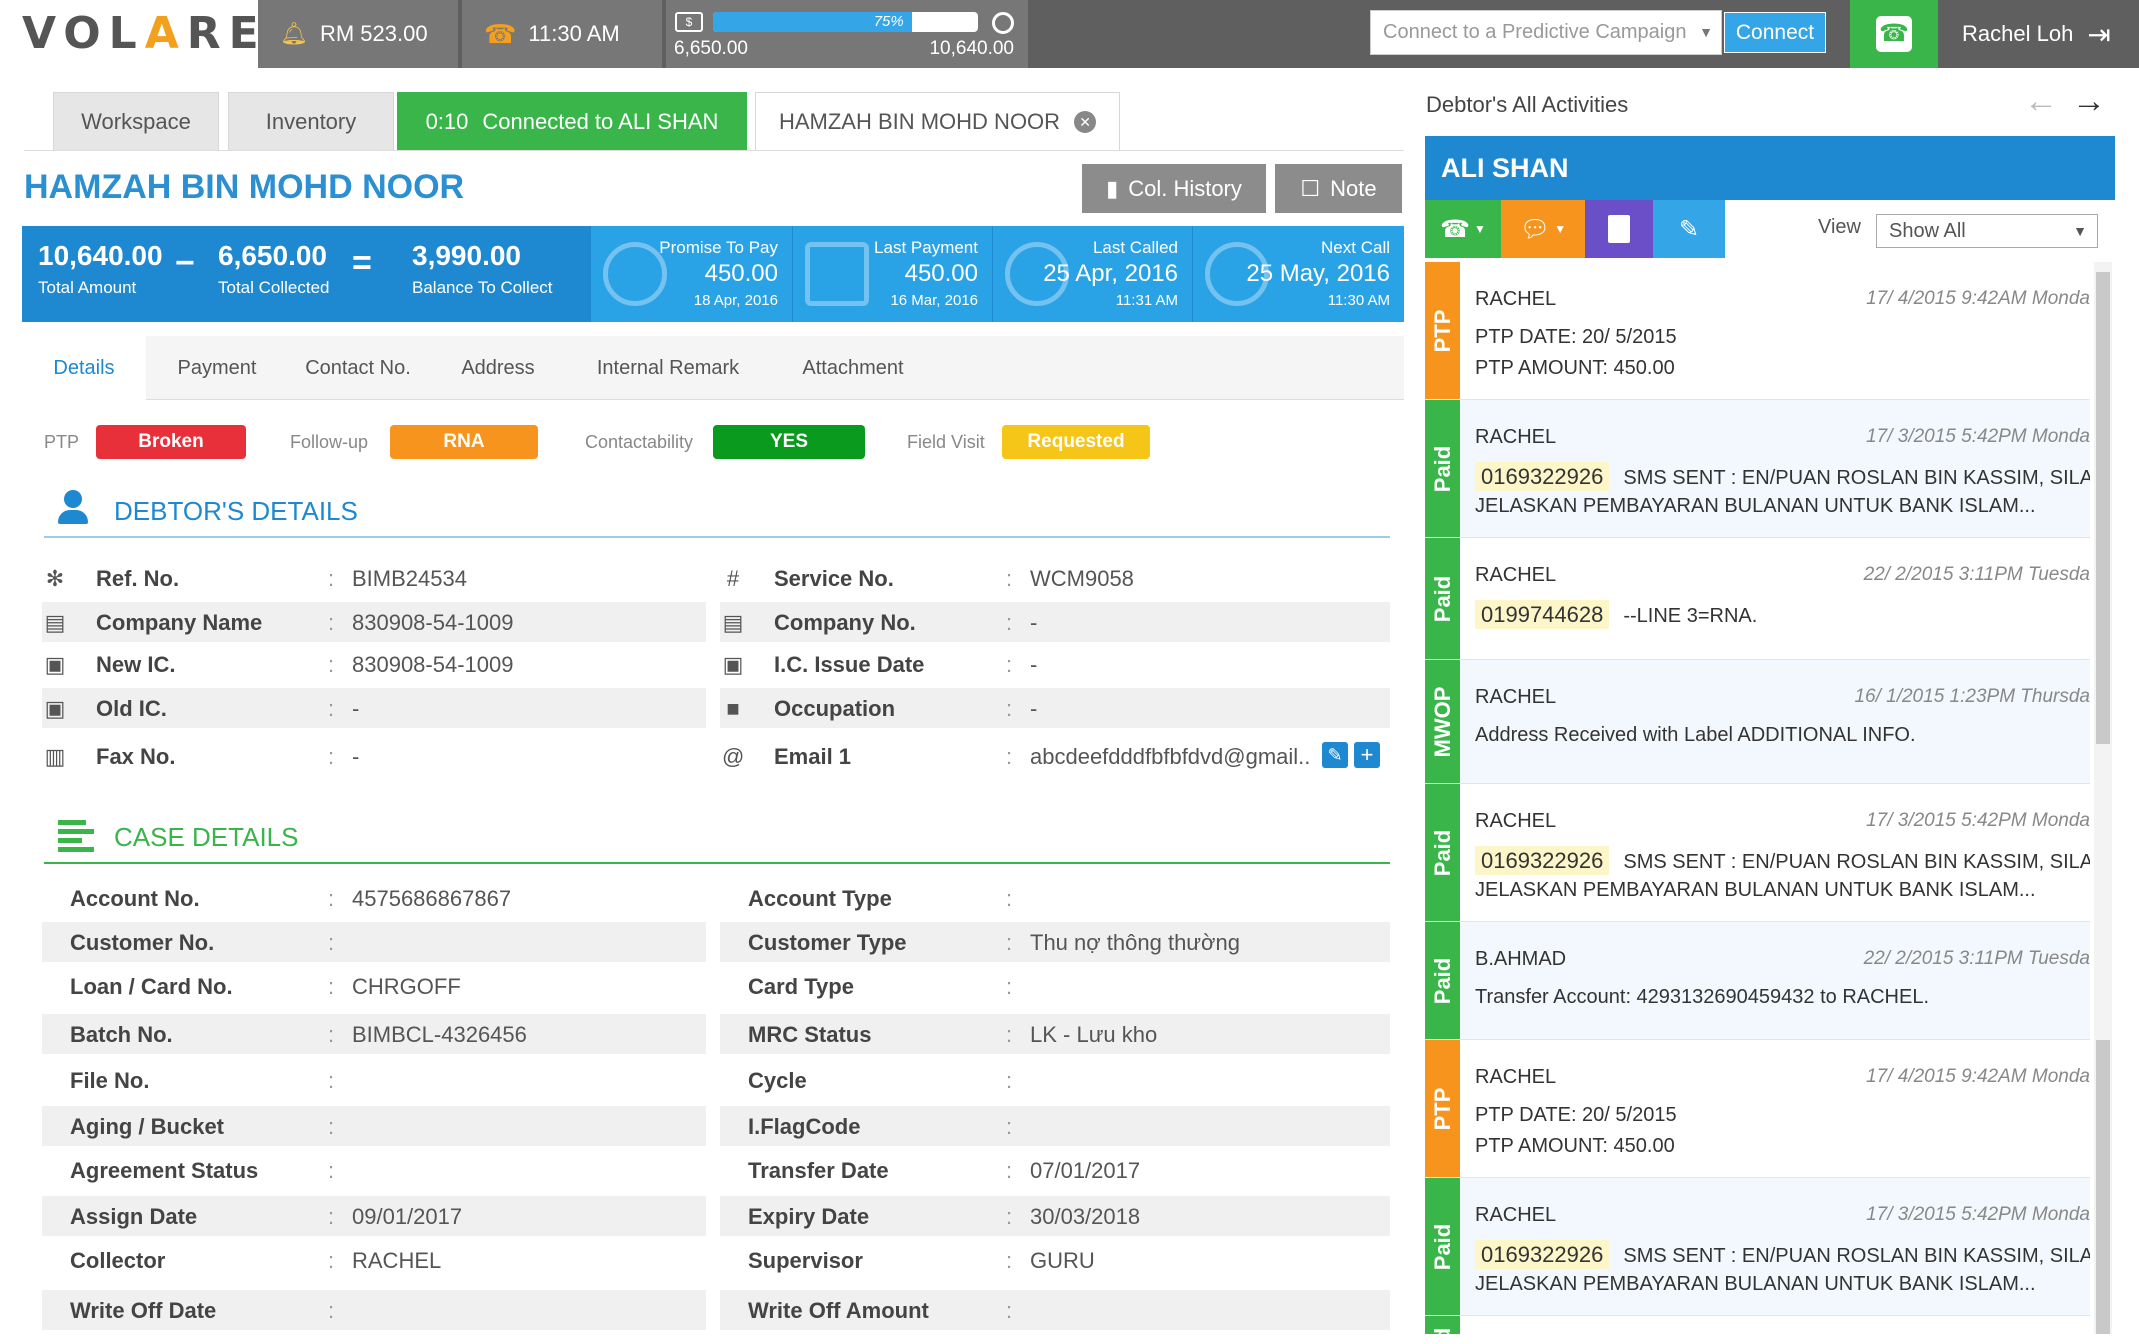 The image size is (2139, 1344). What do you see at coordinates (1535, 32) in the screenshot?
I see `campaign-placeholder: Connect to a Predictive Campaign` at bounding box center [1535, 32].